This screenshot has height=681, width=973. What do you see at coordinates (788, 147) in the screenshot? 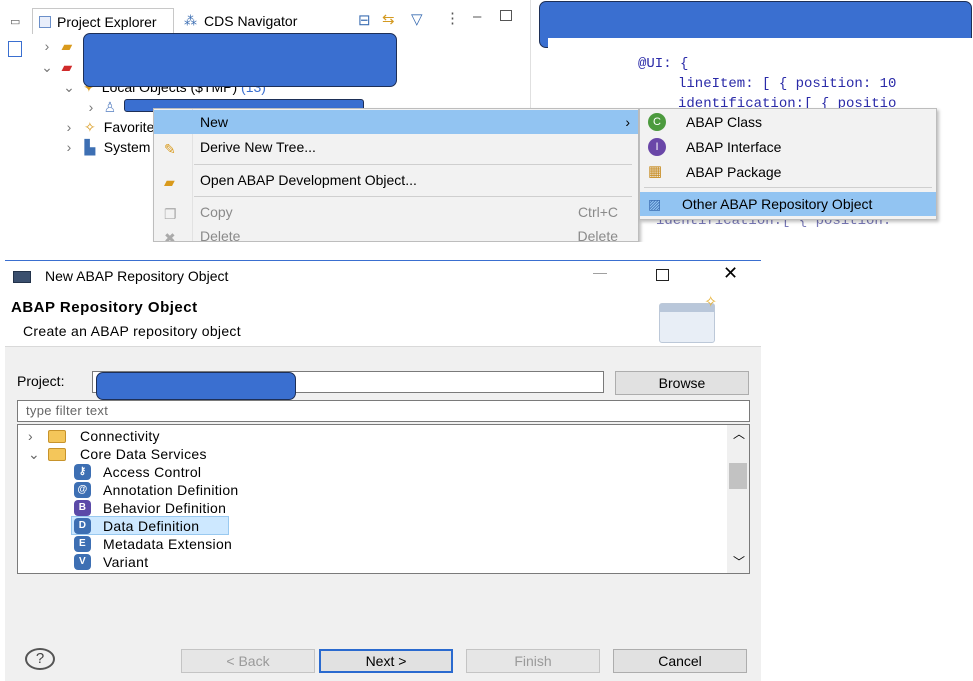
I see `submenu-abap-interface: I ABAP Interface` at bounding box center [788, 147].